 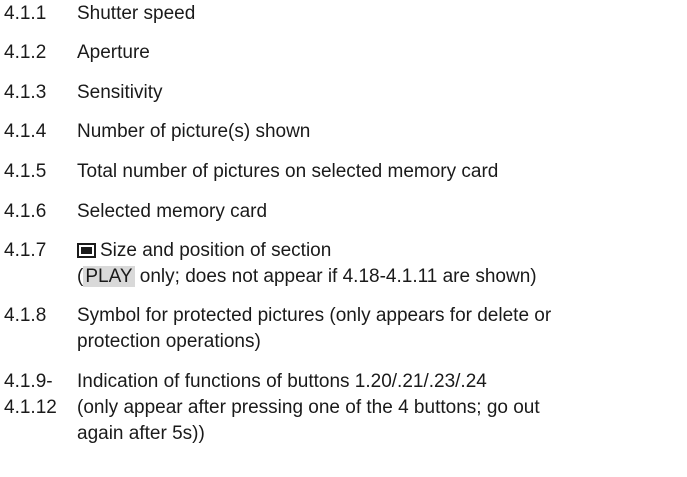 What do you see at coordinates (25, 52) in the screenshot?
I see `item-number: 4.1.2` at bounding box center [25, 52].